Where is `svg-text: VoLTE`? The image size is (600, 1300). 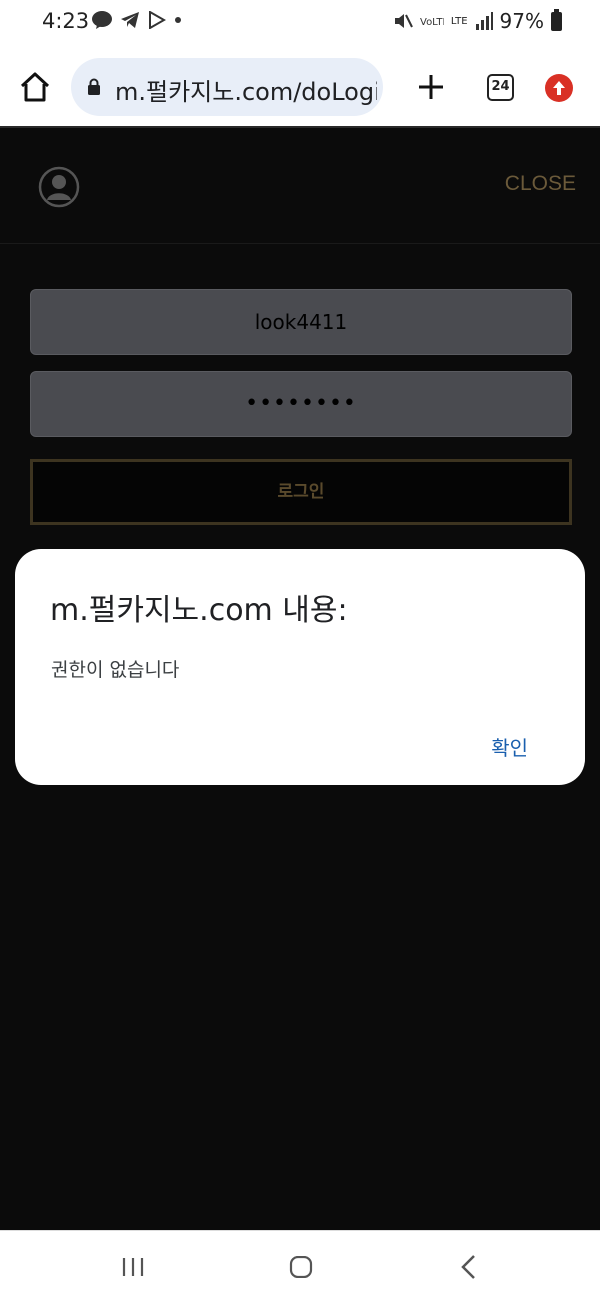
svg-text: VoLTE is located at coordinates (432, 22).